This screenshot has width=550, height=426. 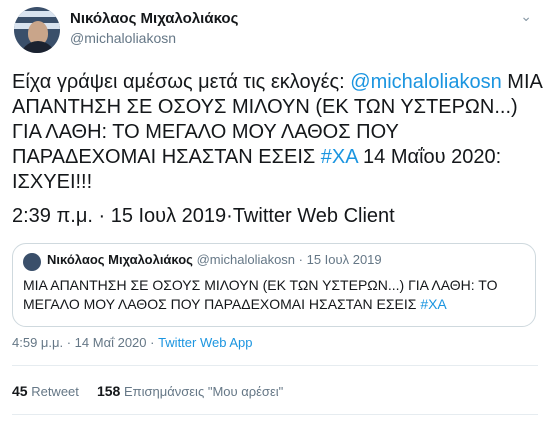 I want to click on quoted-hashtag-link: #ΧΑ, so click(x=433, y=304).